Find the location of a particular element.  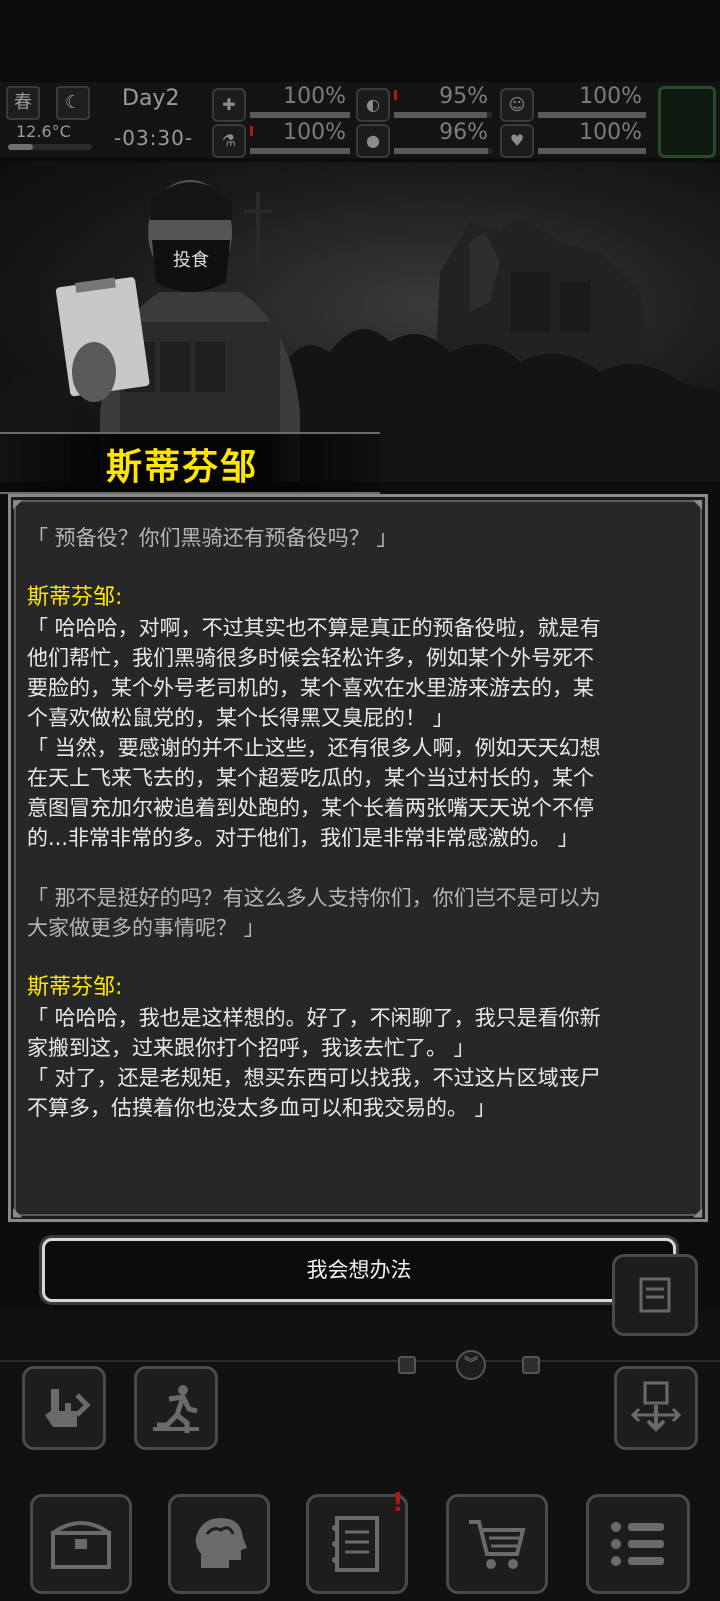

divider is located at coordinates (360, 1361).